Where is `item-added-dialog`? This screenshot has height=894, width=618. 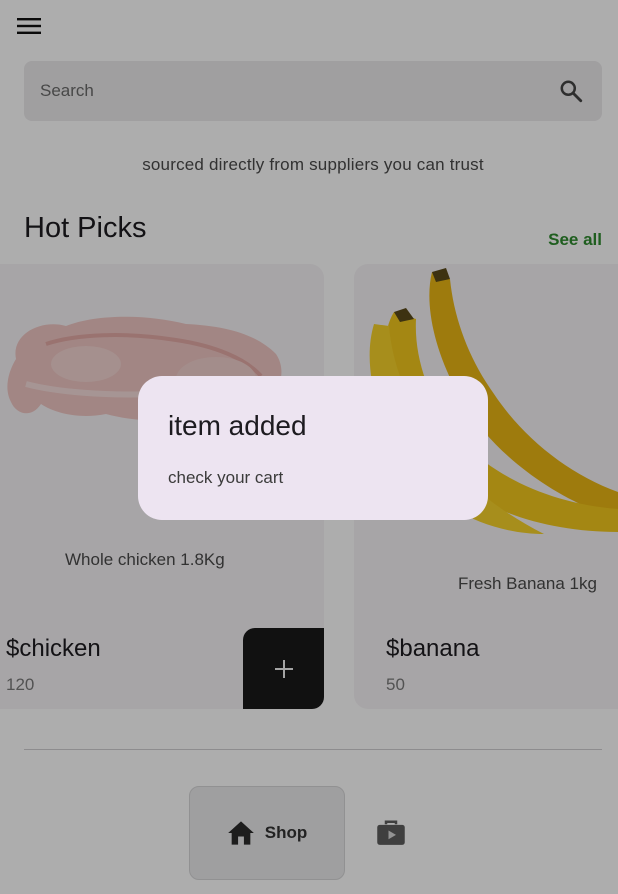 item-added-dialog is located at coordinates (313, 448).